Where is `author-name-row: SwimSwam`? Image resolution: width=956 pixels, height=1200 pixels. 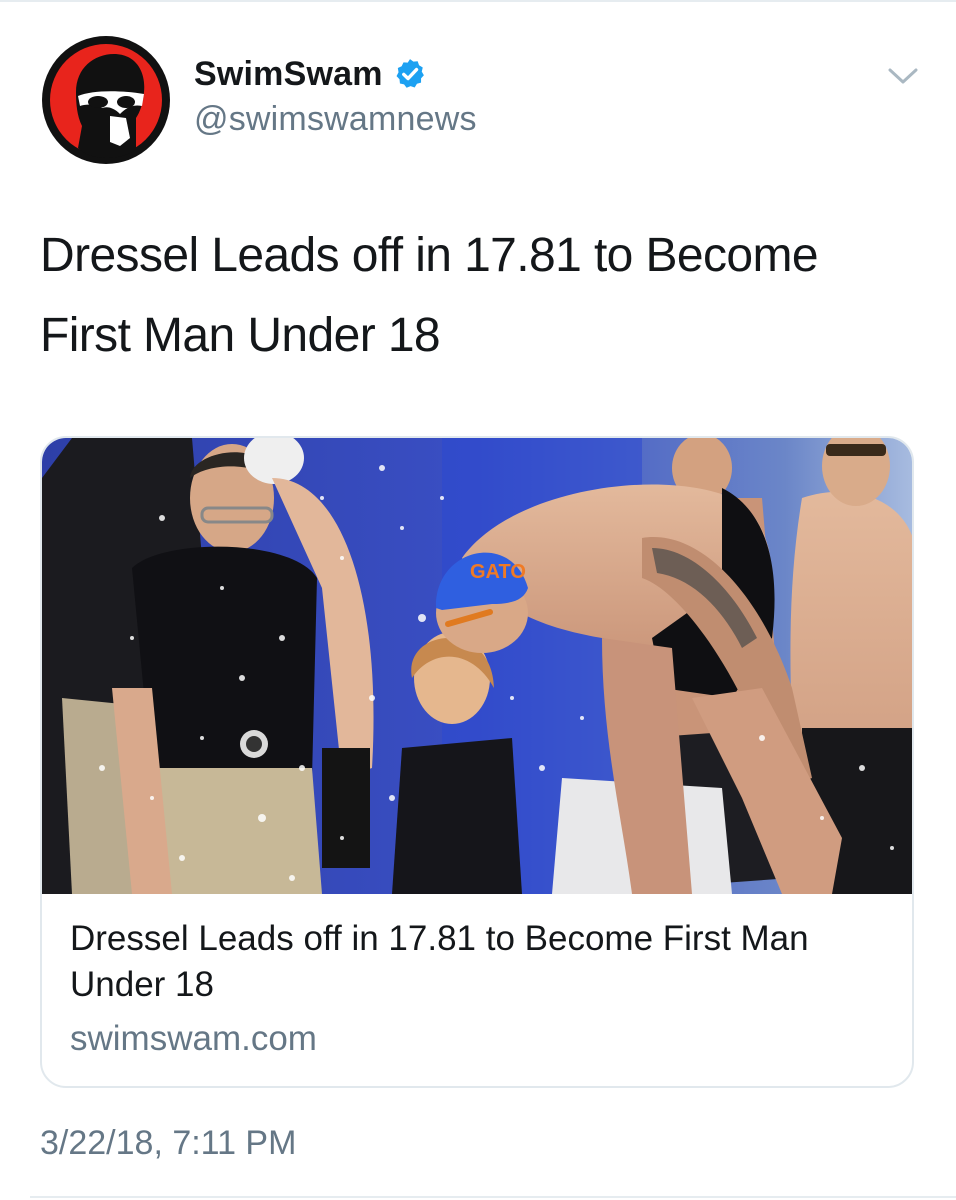 author-name-row: SwimSwam is located at coordinates (310, 74).